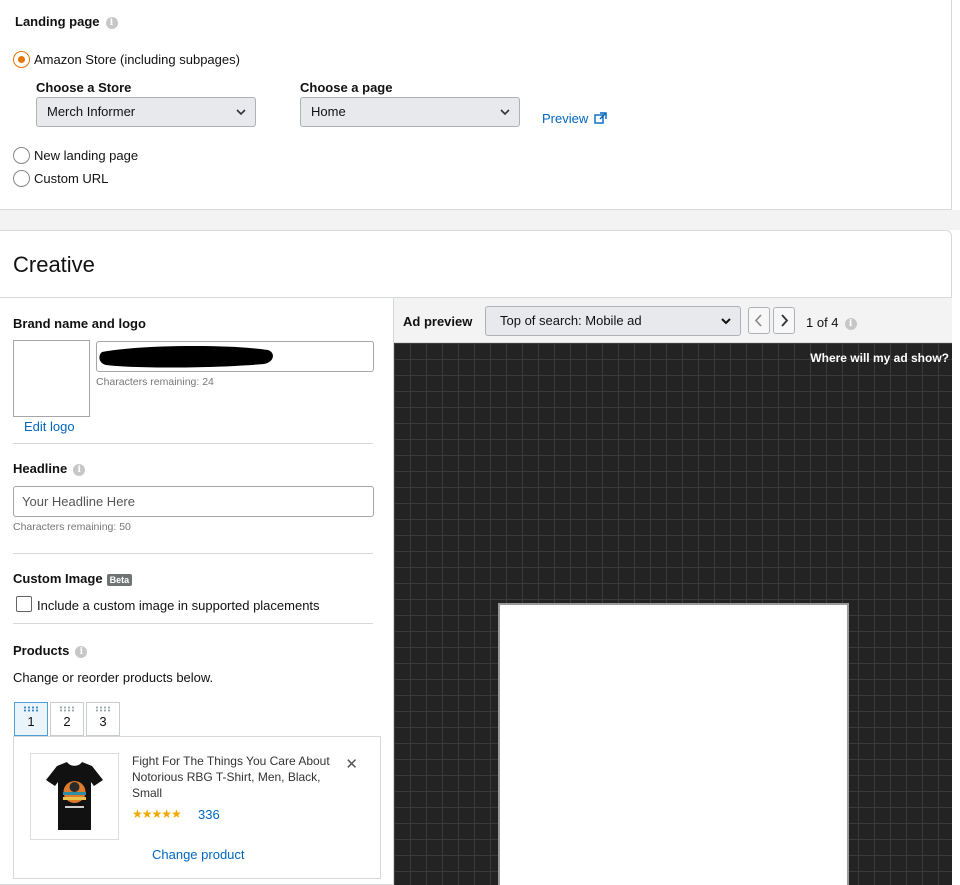 The image size is (960, 885). What do you see at coordinates (137, 60) in the screenshot?
I see `radio-amazon-store-label: Amazon Store (including subpages)` at bounding box center [137, 60].